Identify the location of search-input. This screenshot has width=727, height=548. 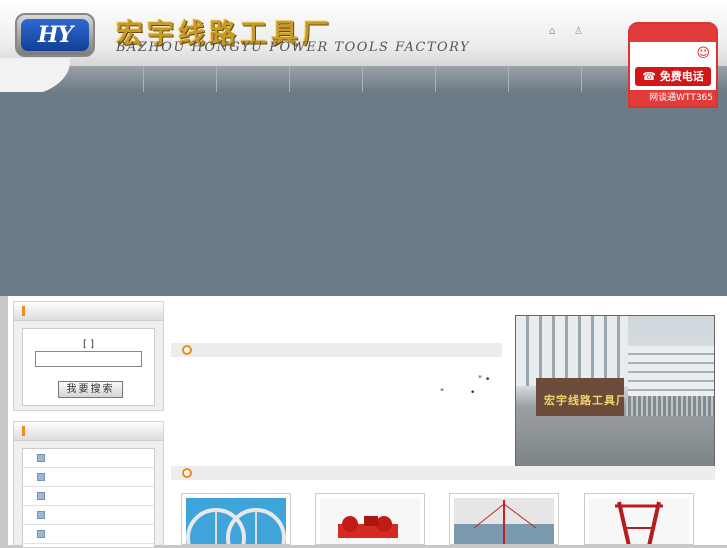
(88, 359).